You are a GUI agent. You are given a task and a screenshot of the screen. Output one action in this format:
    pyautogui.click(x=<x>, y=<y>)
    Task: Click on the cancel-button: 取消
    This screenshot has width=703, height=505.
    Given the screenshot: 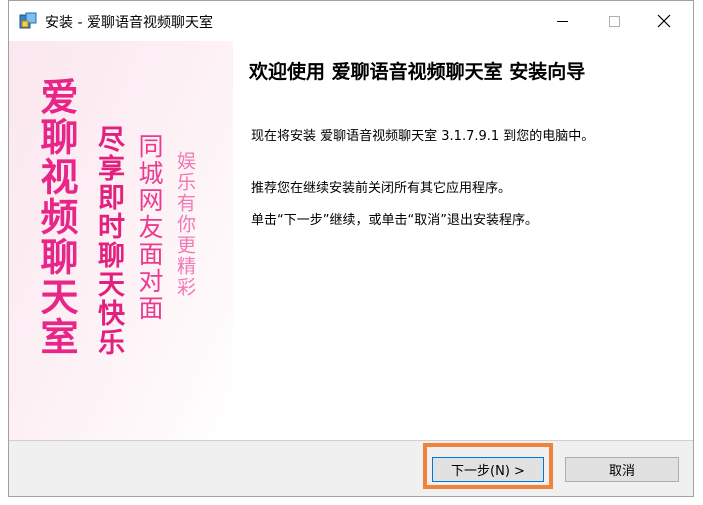 What is the action you would take?
    pyautogui.click(x=622, y=469)
    